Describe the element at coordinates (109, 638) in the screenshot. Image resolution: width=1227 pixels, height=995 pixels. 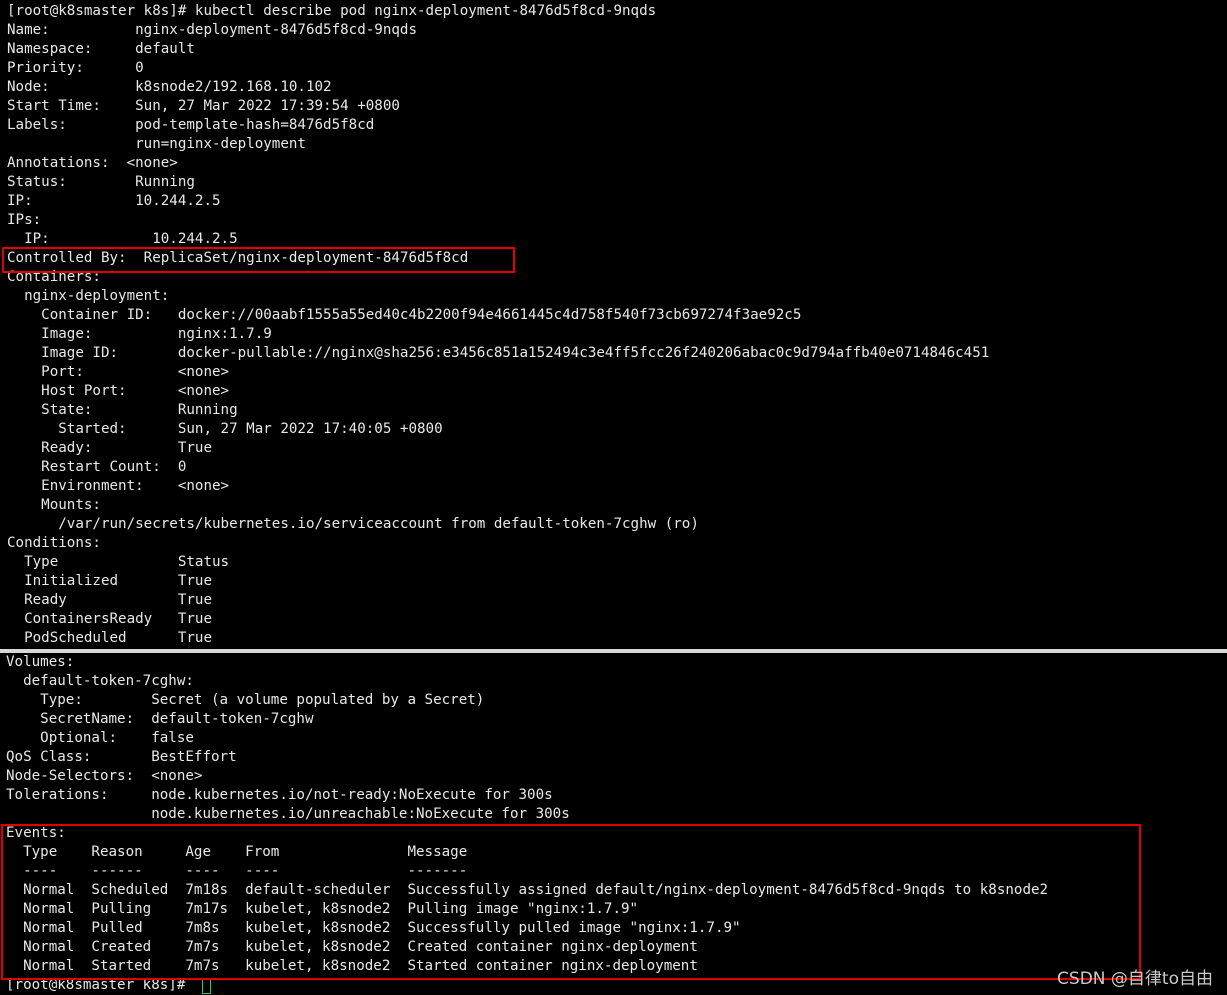
I see `output-line: PodScheduled True` at that location.